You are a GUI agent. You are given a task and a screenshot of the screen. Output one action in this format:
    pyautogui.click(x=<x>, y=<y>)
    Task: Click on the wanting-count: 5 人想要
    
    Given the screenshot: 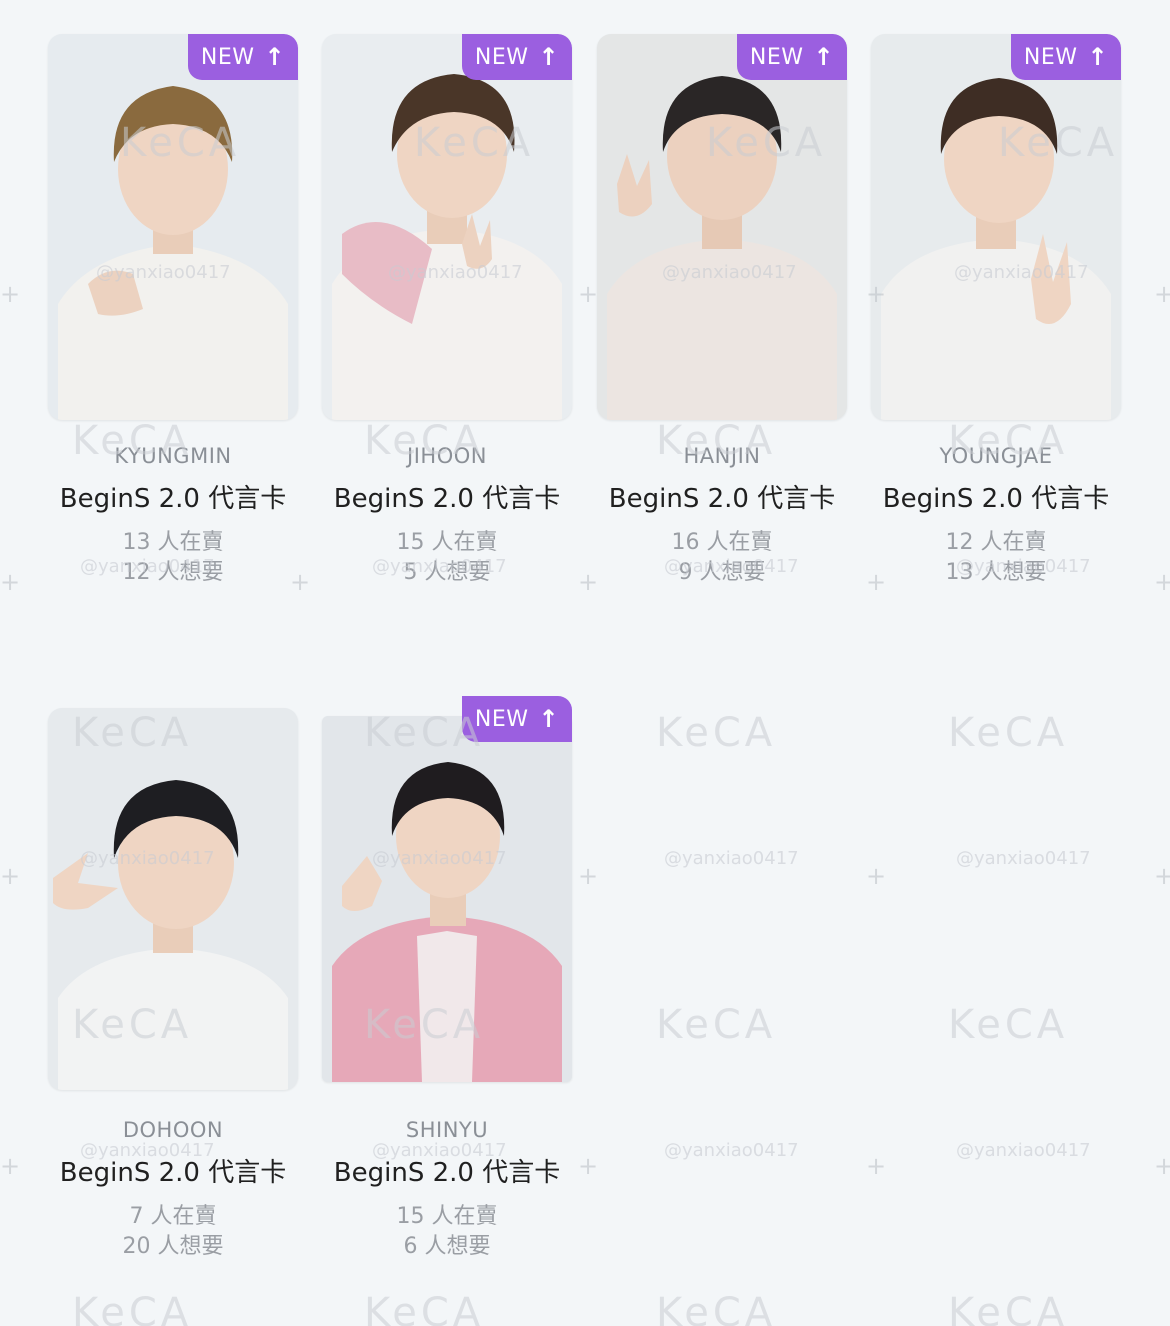 What is the action you would take?
    pyautogui.click(x=447, y=572)
    